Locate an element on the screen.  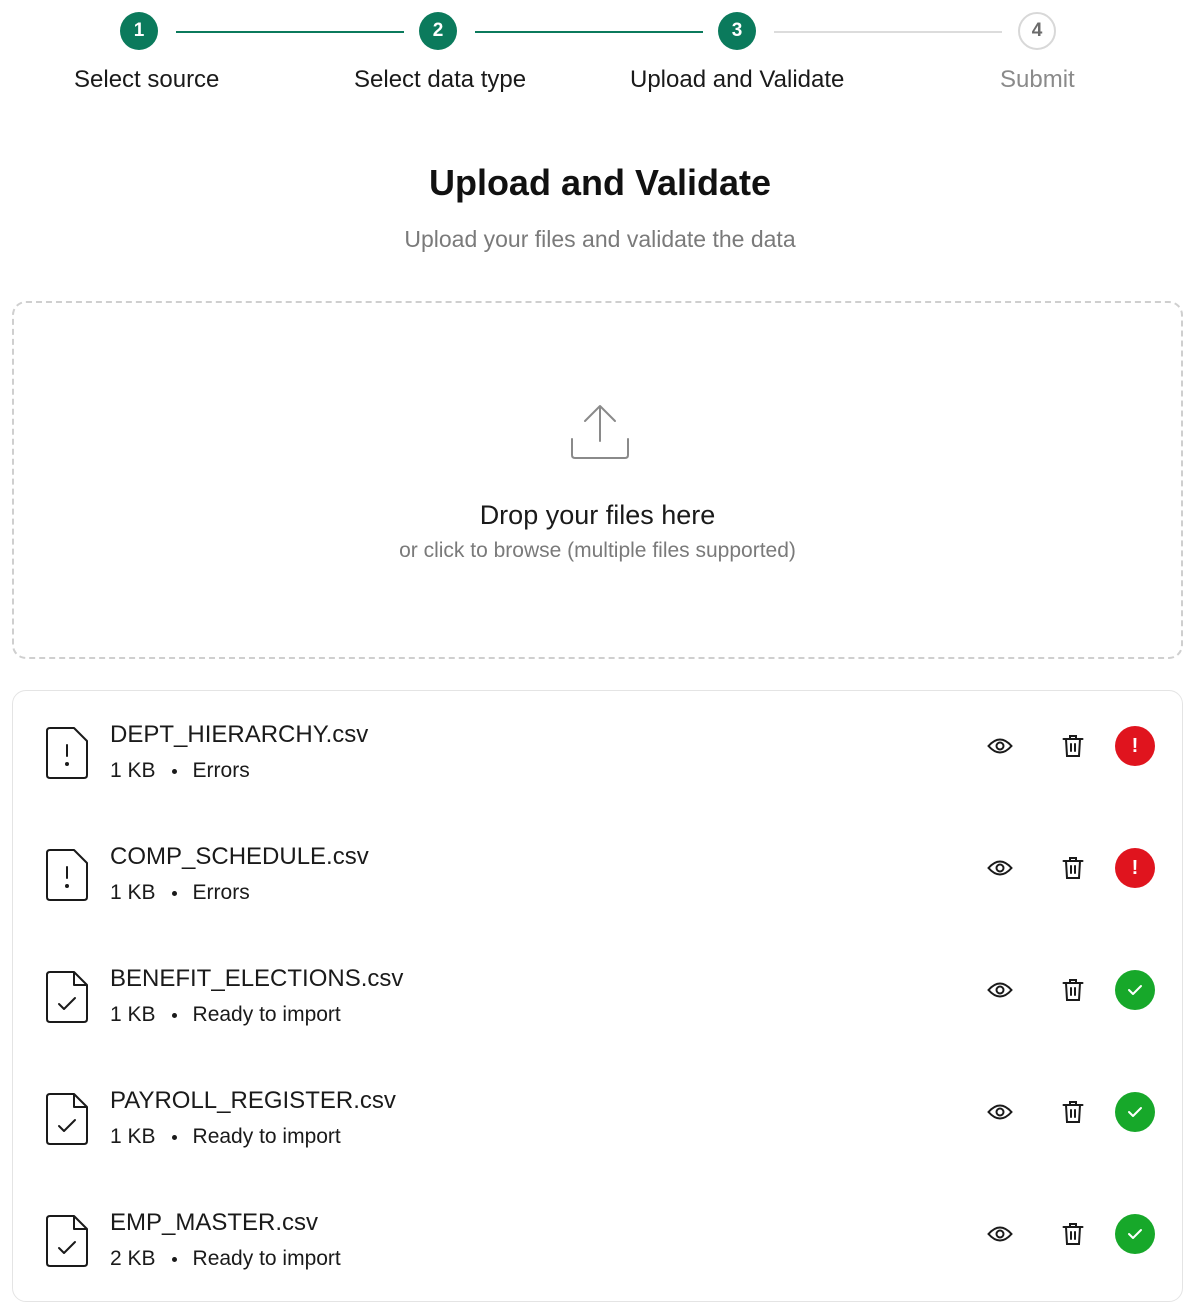
file-row: EMP_MASTER.csv 2 KB Ready to import is located at coordinates (597, 1240).